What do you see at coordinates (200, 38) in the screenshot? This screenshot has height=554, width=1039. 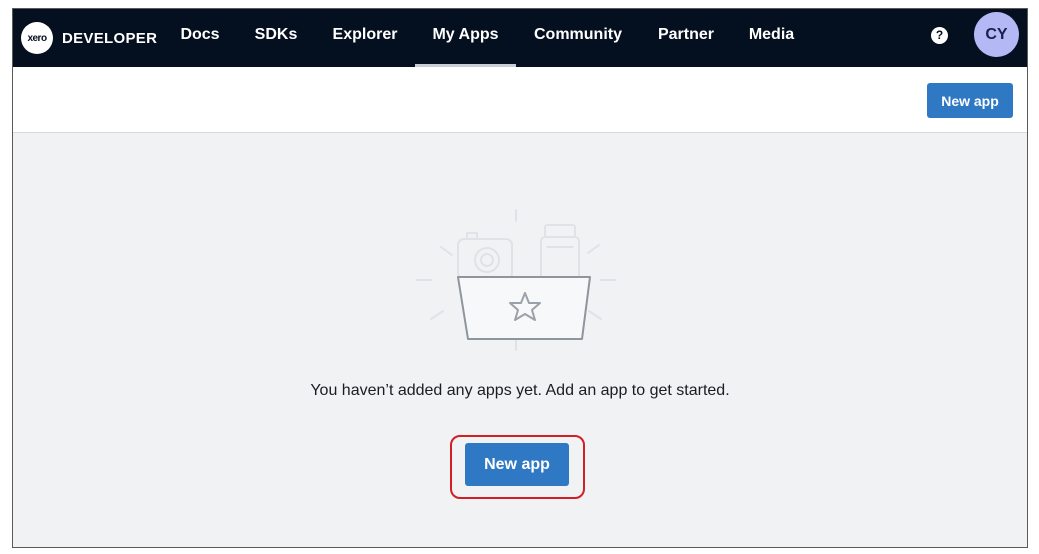 I see `nav-docs: Docs` at bounding box center [200, 38].